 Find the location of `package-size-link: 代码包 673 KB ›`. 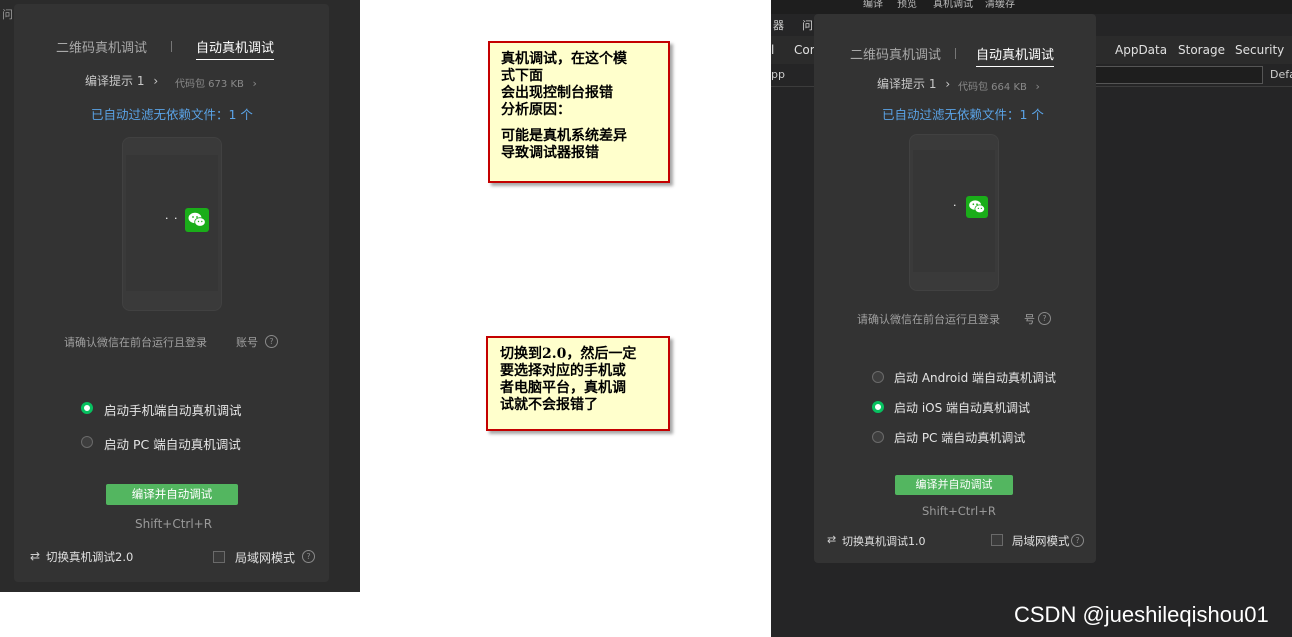

package-size-link: 代码包 673 KB › is located at coordinates (216, 81).